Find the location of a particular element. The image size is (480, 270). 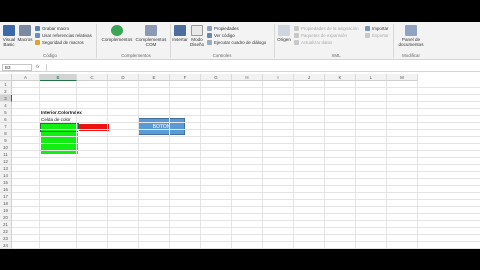

com-addins-button: Complementos COM is located at coordinates (151, 36).